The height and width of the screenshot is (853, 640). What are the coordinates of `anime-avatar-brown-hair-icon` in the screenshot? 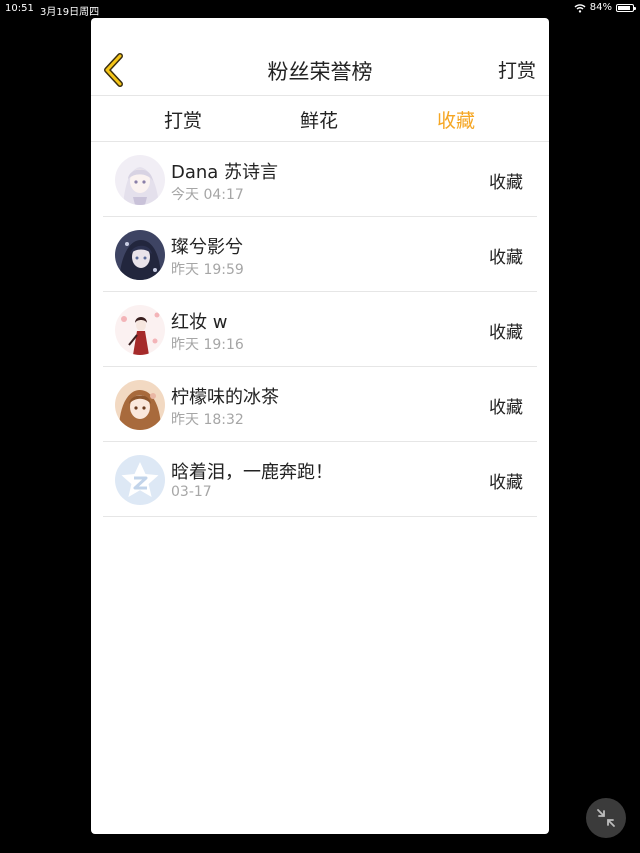 It's located at (140, 405).